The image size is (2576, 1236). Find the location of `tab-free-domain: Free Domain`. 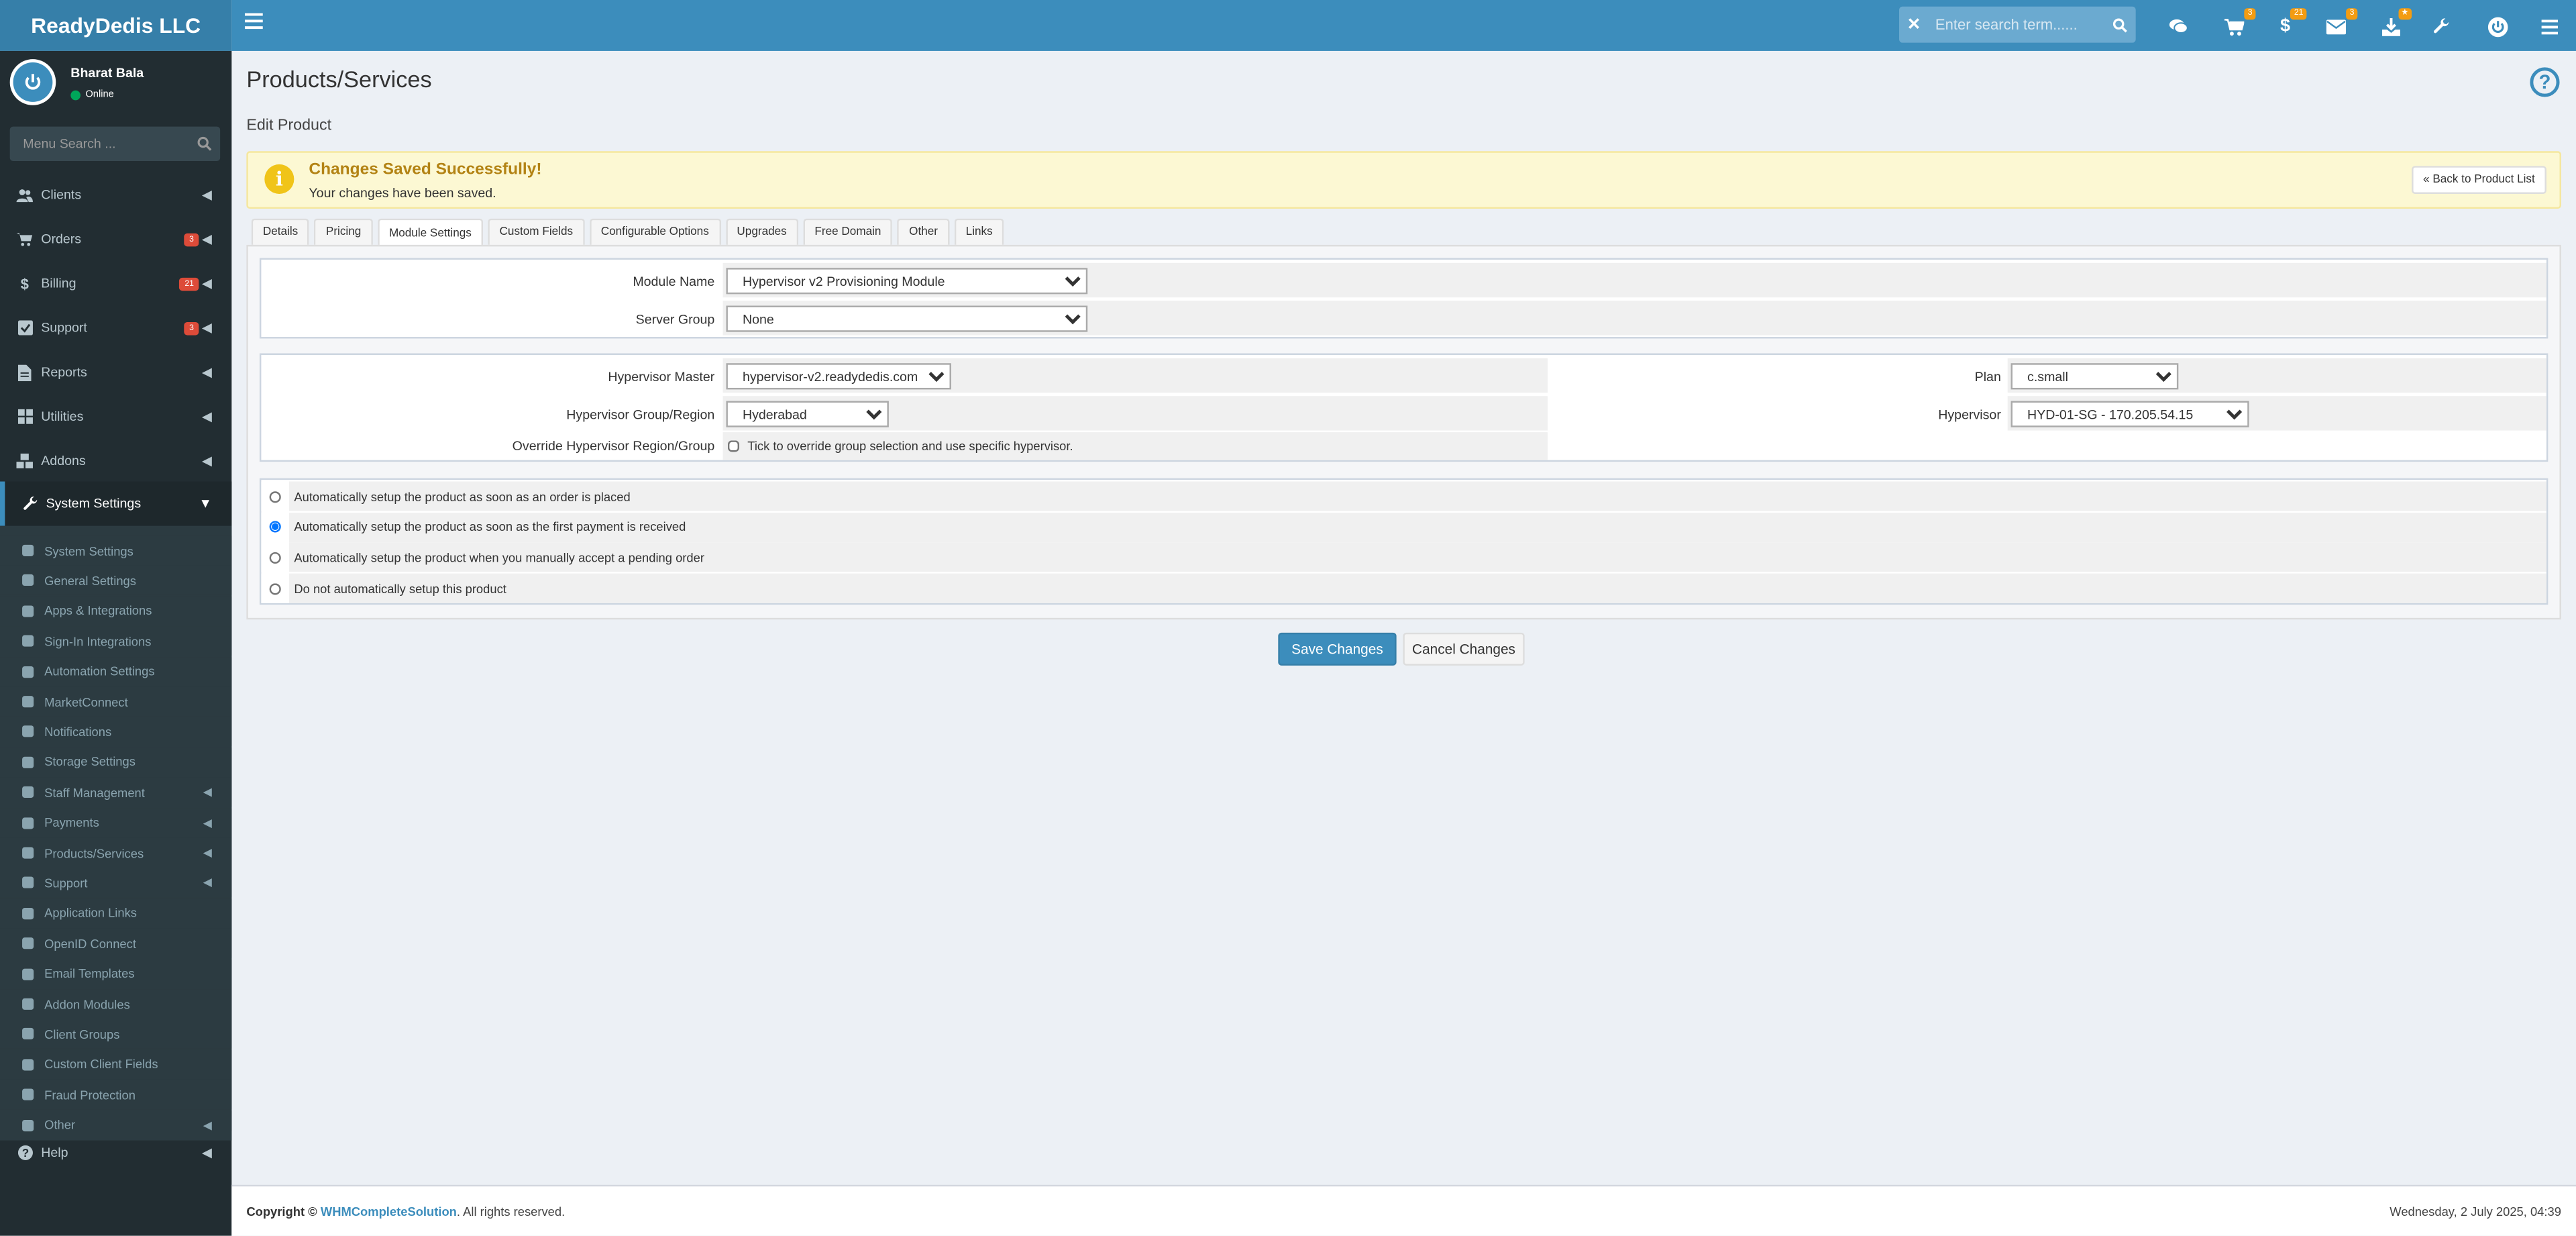

tab-free-domain: Free Domain is located at coordinates (848, 231).